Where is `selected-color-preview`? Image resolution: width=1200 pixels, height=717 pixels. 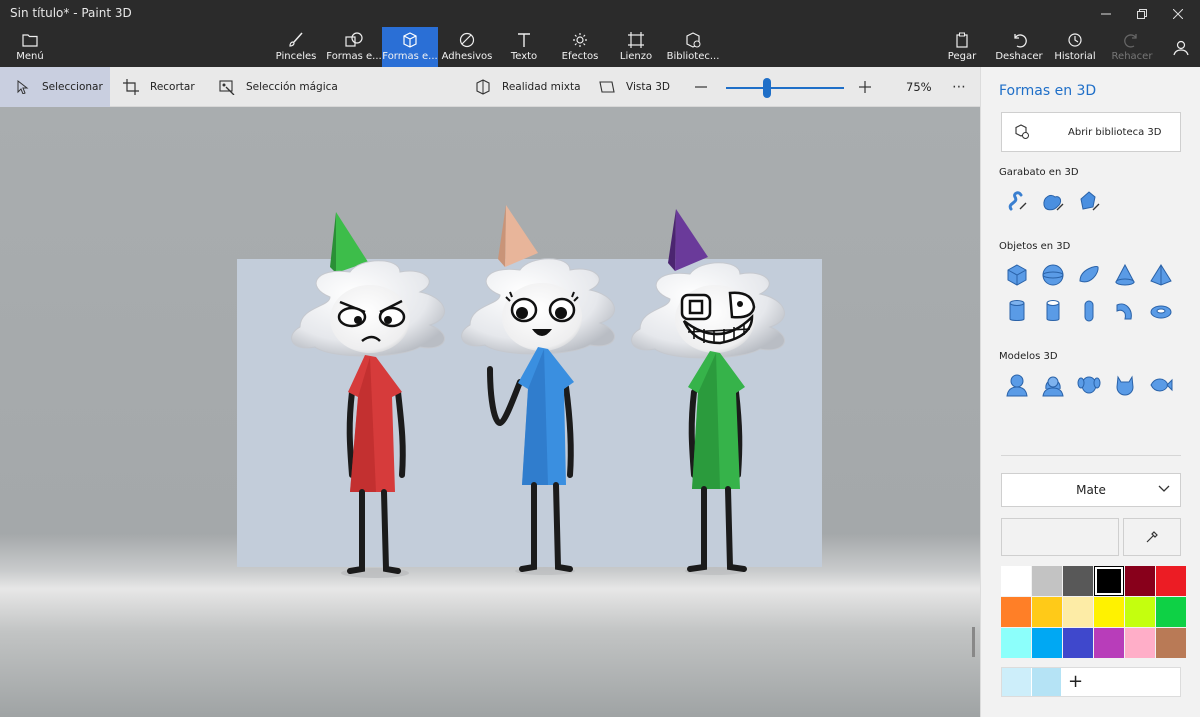 selected-color-preview is located at coordinates (1060, 537).